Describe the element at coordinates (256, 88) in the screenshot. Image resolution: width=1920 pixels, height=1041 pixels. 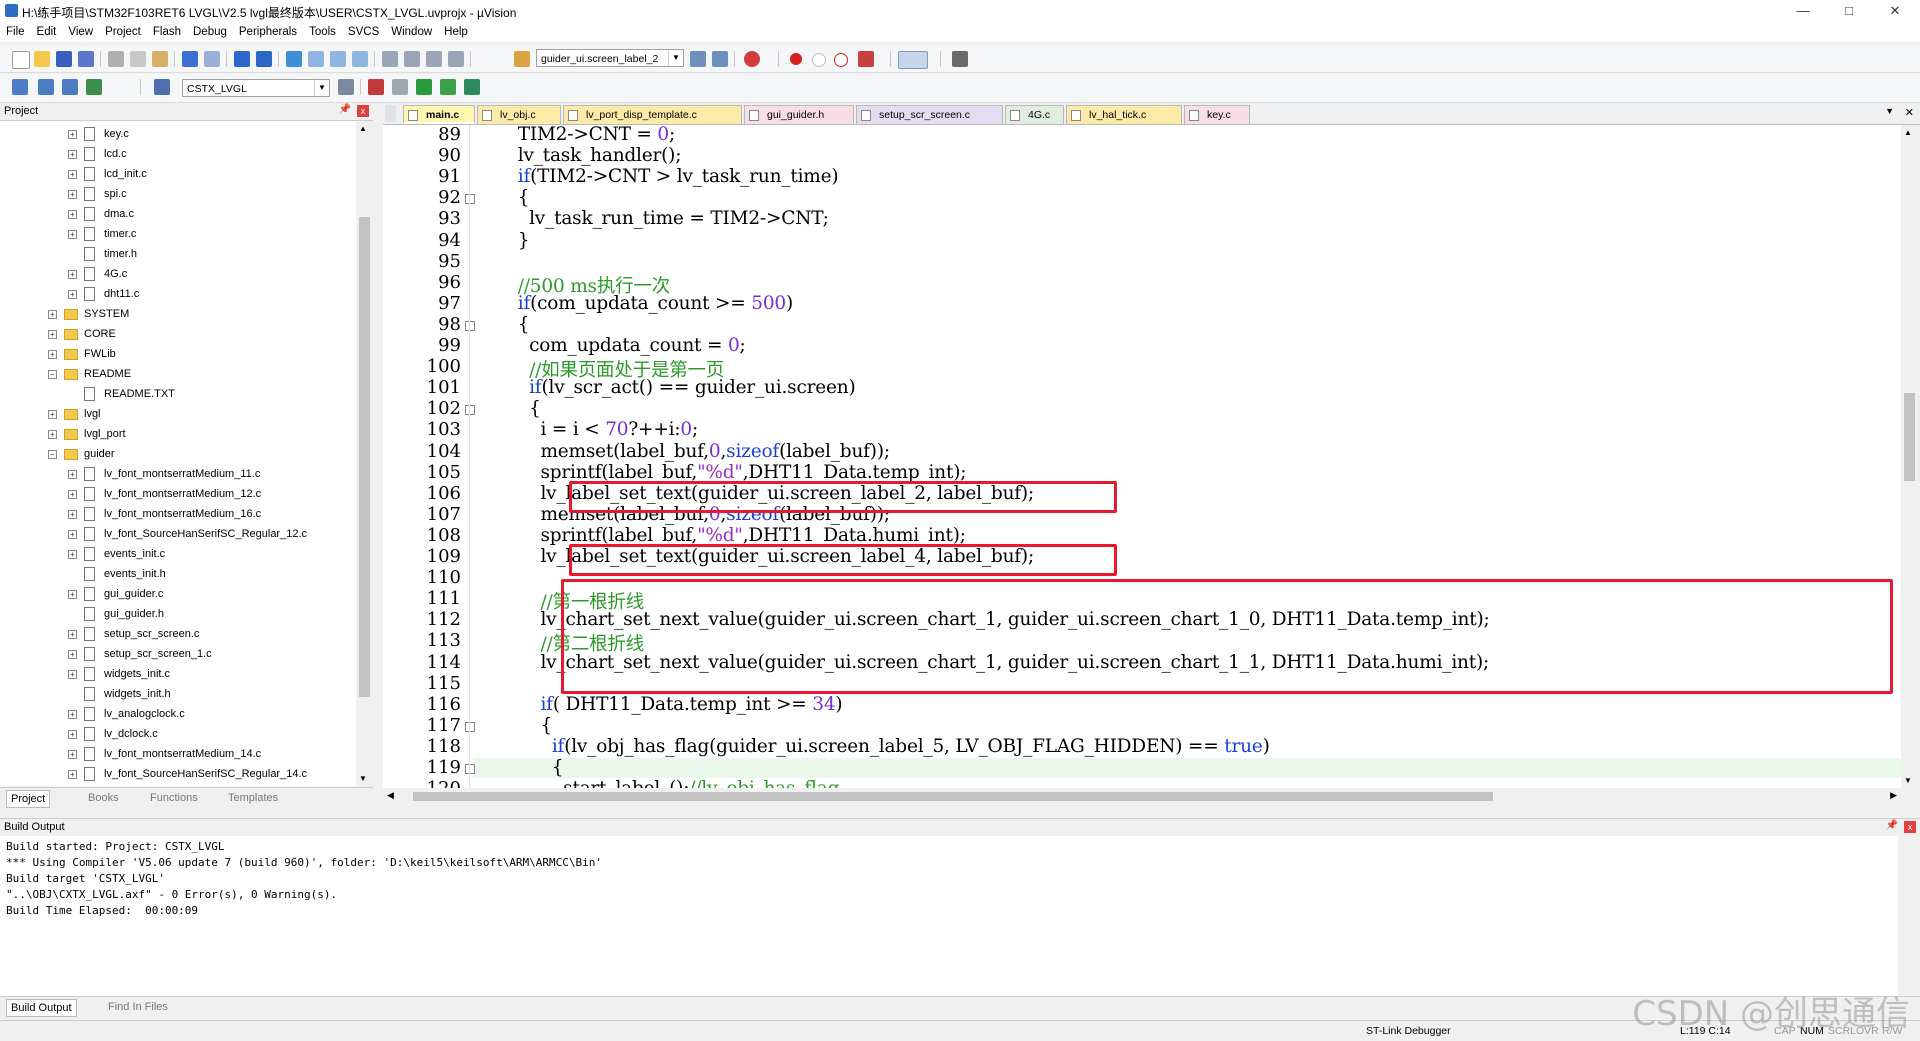
I see `target-combo: CSTX_LVGL ▼` at that location.